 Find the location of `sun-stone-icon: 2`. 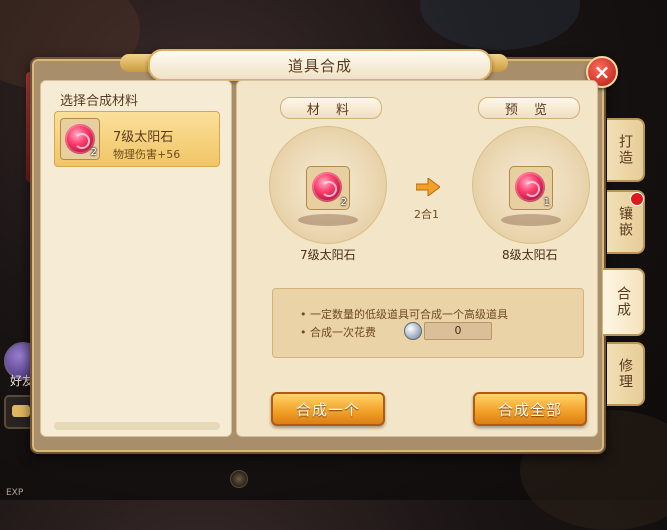

sun-stone-icon: 2 is located at coordinates (80, 139).